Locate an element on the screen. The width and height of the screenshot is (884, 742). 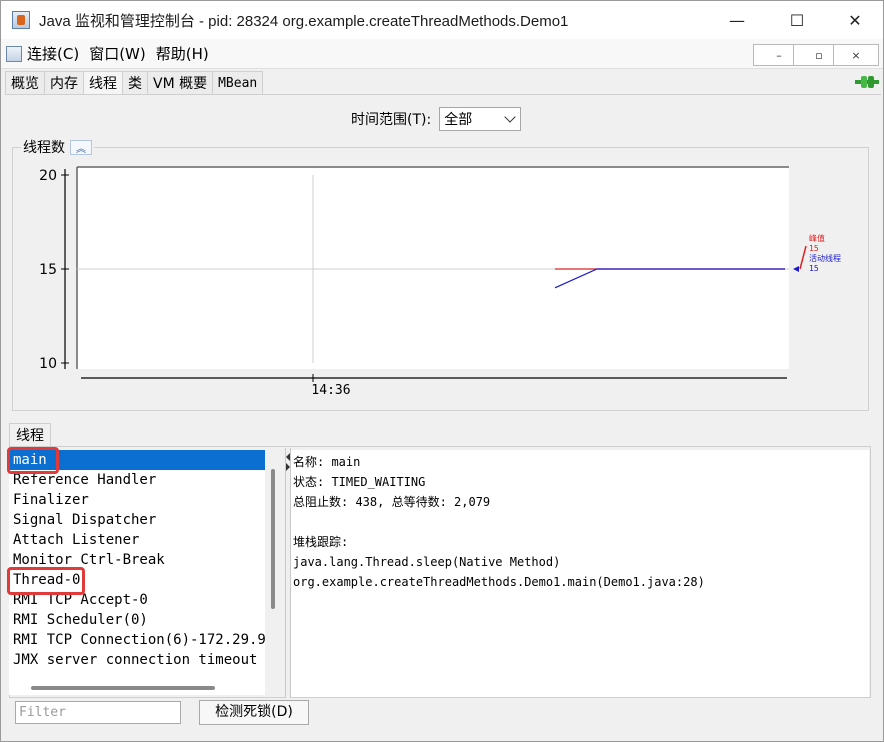
expand-right-icon is located at coordinates (288, 467).